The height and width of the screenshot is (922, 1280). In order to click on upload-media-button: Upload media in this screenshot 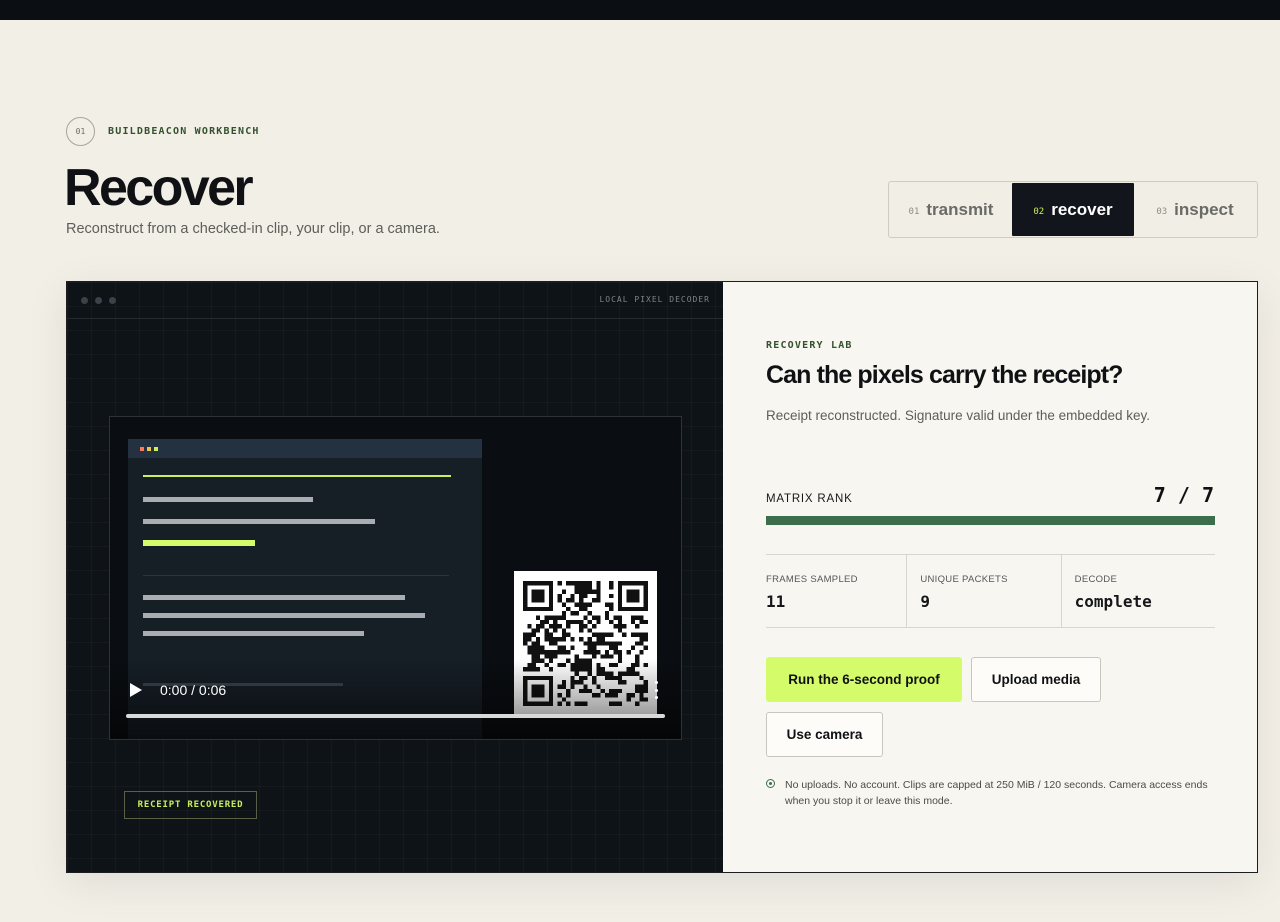, I will do `click(1036, 679)`.